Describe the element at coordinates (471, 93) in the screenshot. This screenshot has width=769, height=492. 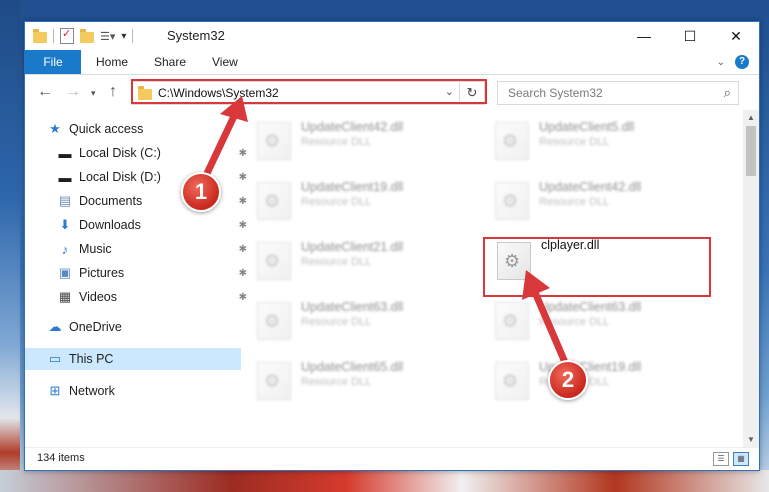
I see `refresh-icon: ↻` at that location.